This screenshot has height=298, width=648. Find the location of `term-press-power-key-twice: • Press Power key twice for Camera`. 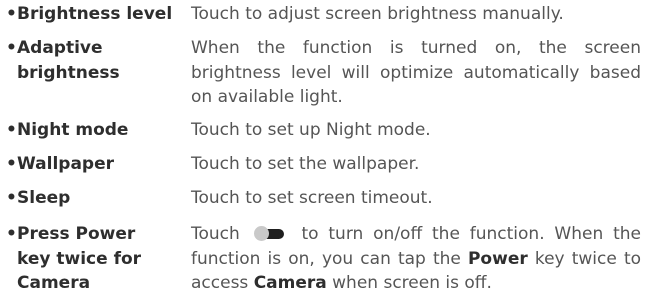

term-press-power-key-twice: • Press Power key twice for Camera is located at coordinates (81, 259).